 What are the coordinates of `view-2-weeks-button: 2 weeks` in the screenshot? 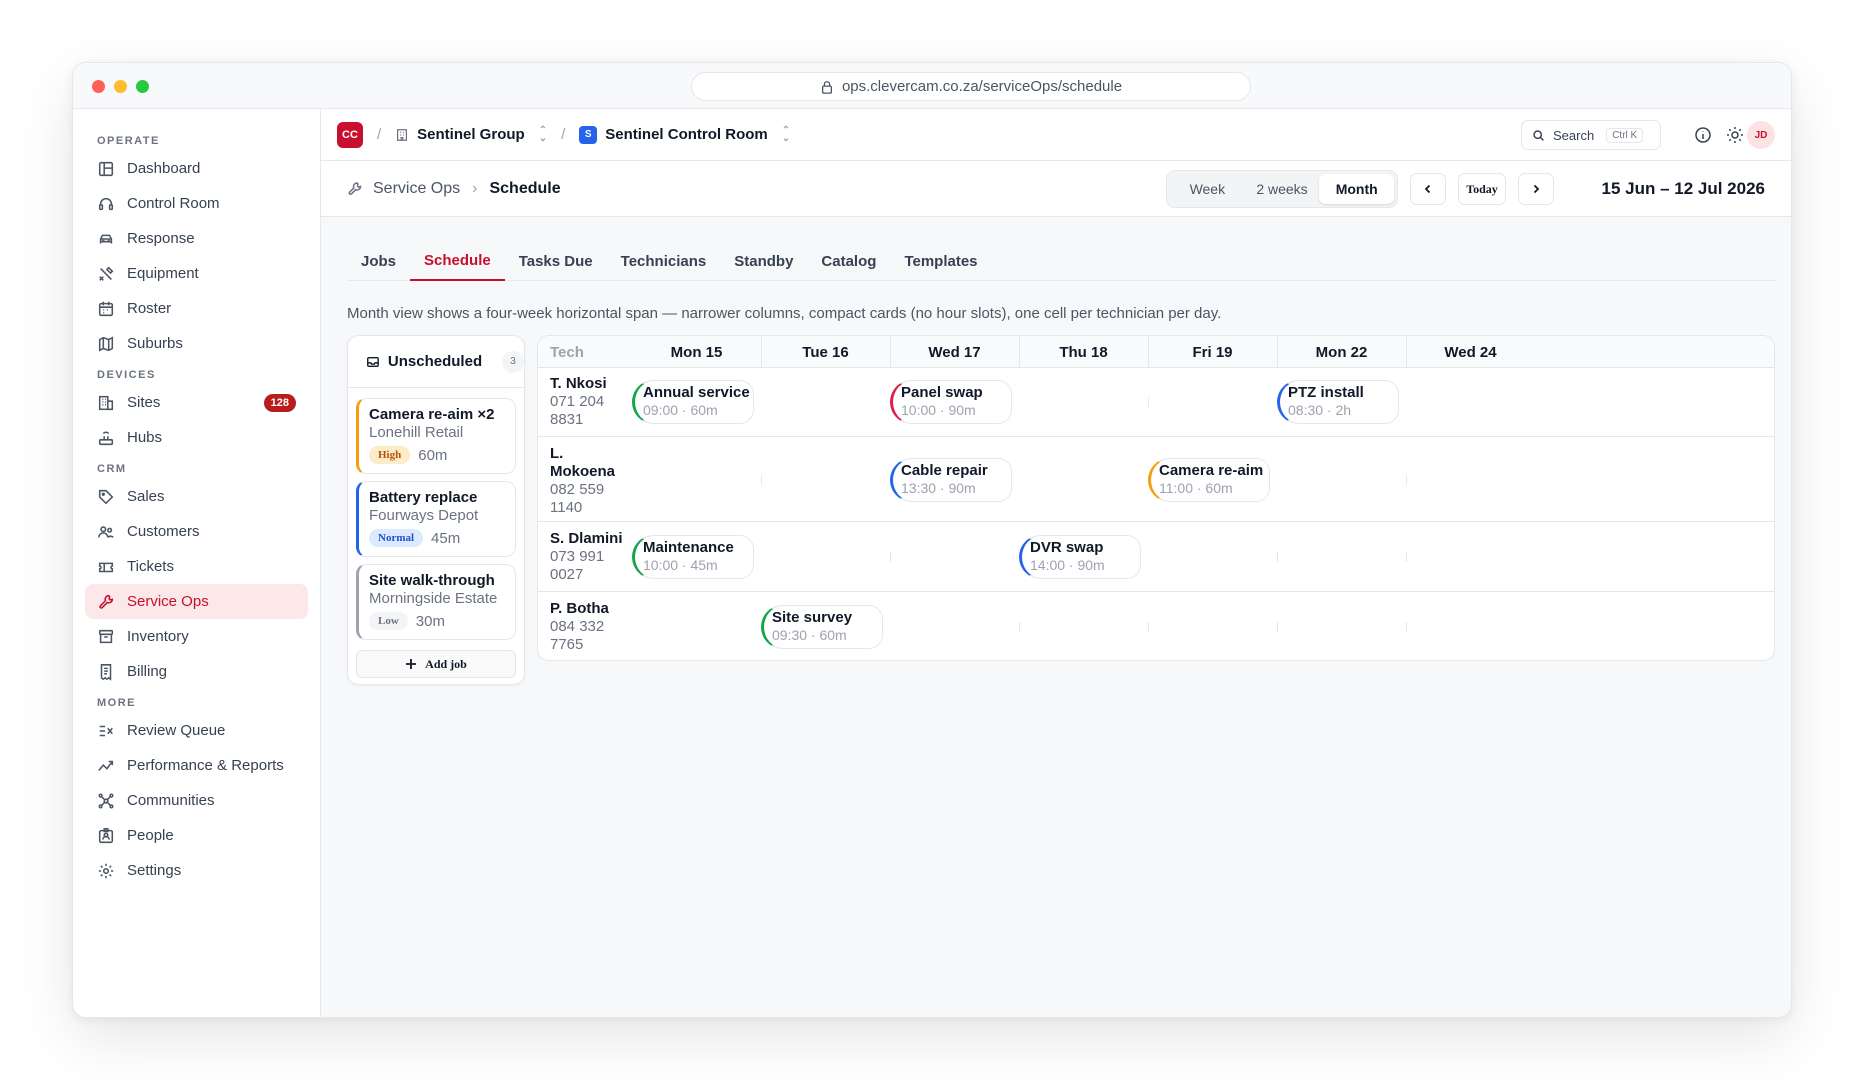 It's located at (1282, 189).